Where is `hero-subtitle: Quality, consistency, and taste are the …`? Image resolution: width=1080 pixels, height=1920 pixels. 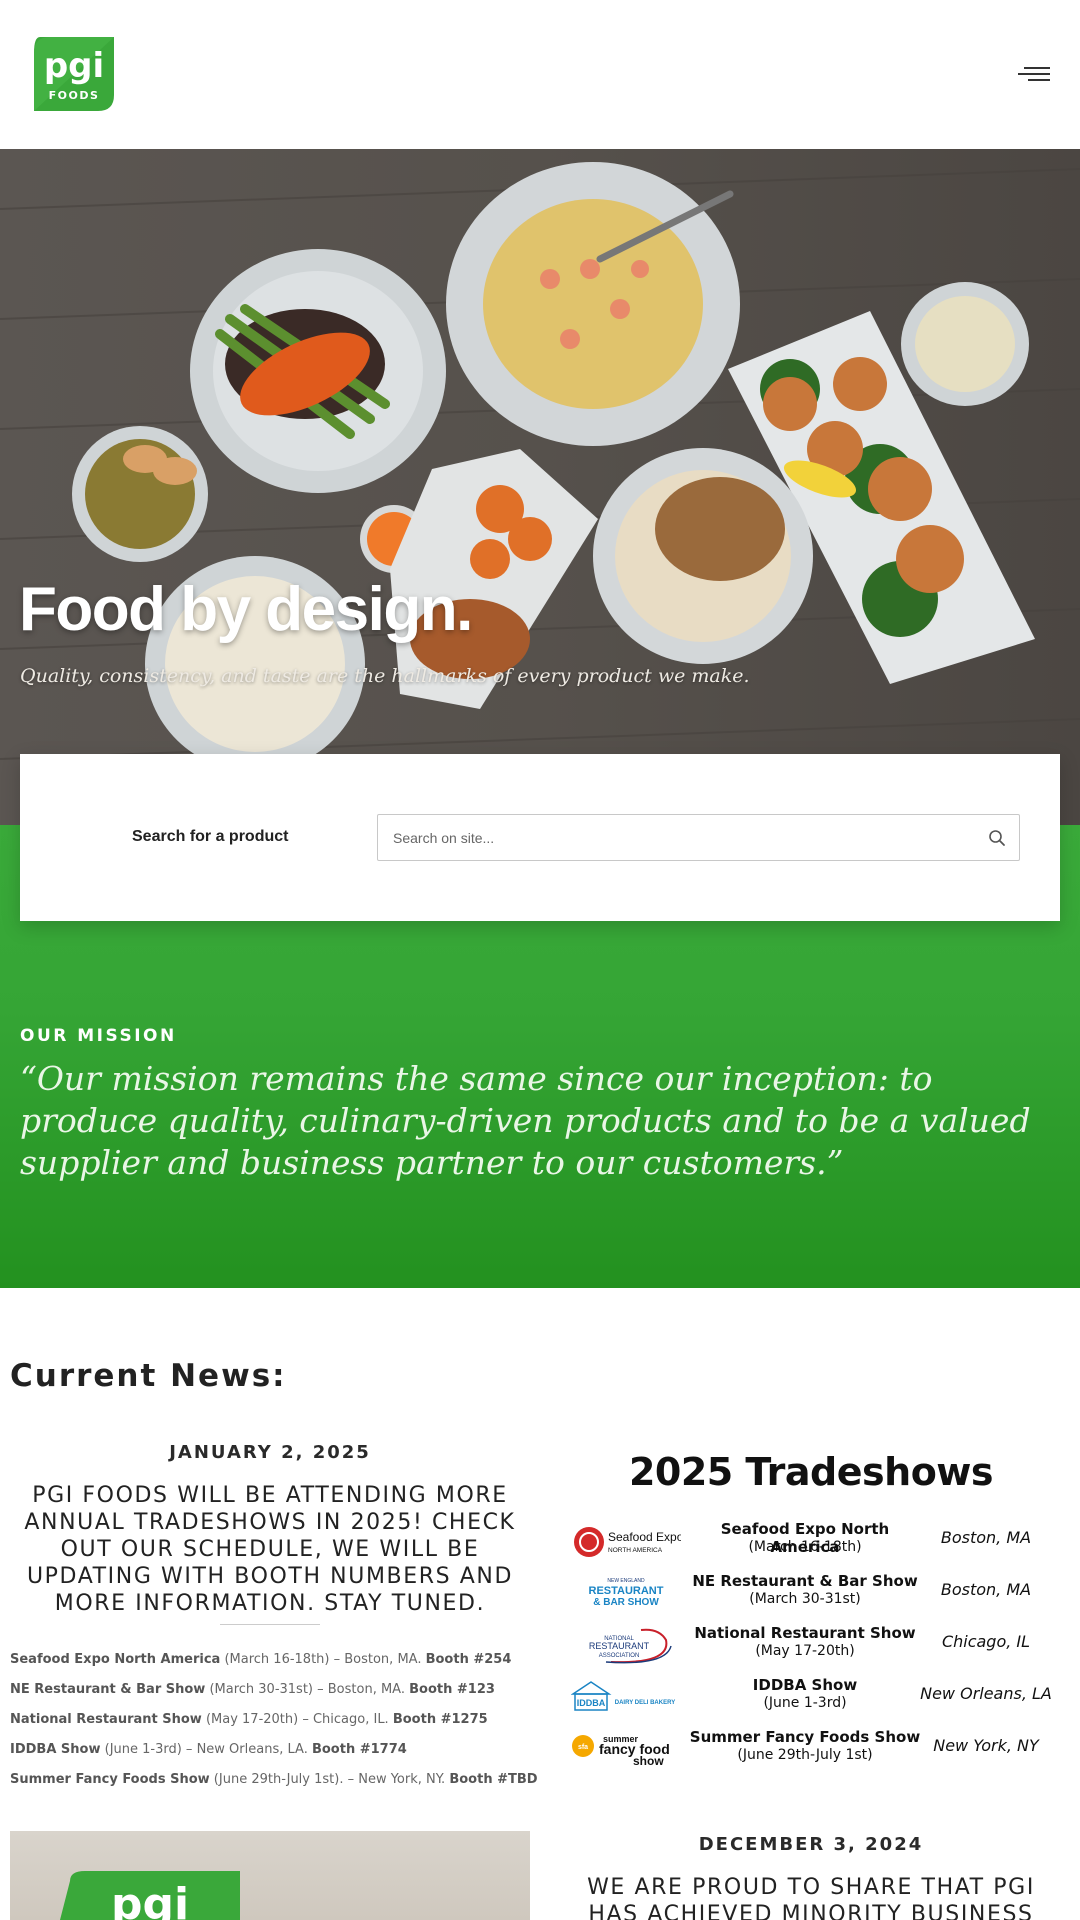 hero-subtitle: Quality, consistency, and taste are the … is located at coordinates (385, 676).